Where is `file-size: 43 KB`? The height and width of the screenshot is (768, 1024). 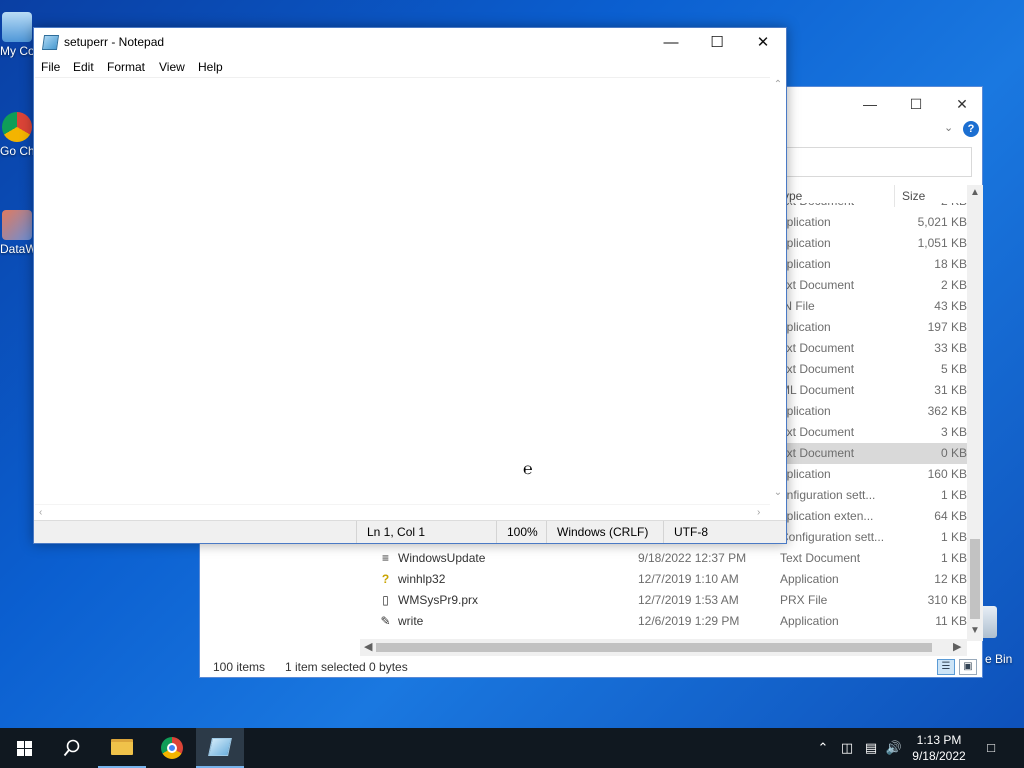 file-size: 43 KB is located at coordinates (950, 306).